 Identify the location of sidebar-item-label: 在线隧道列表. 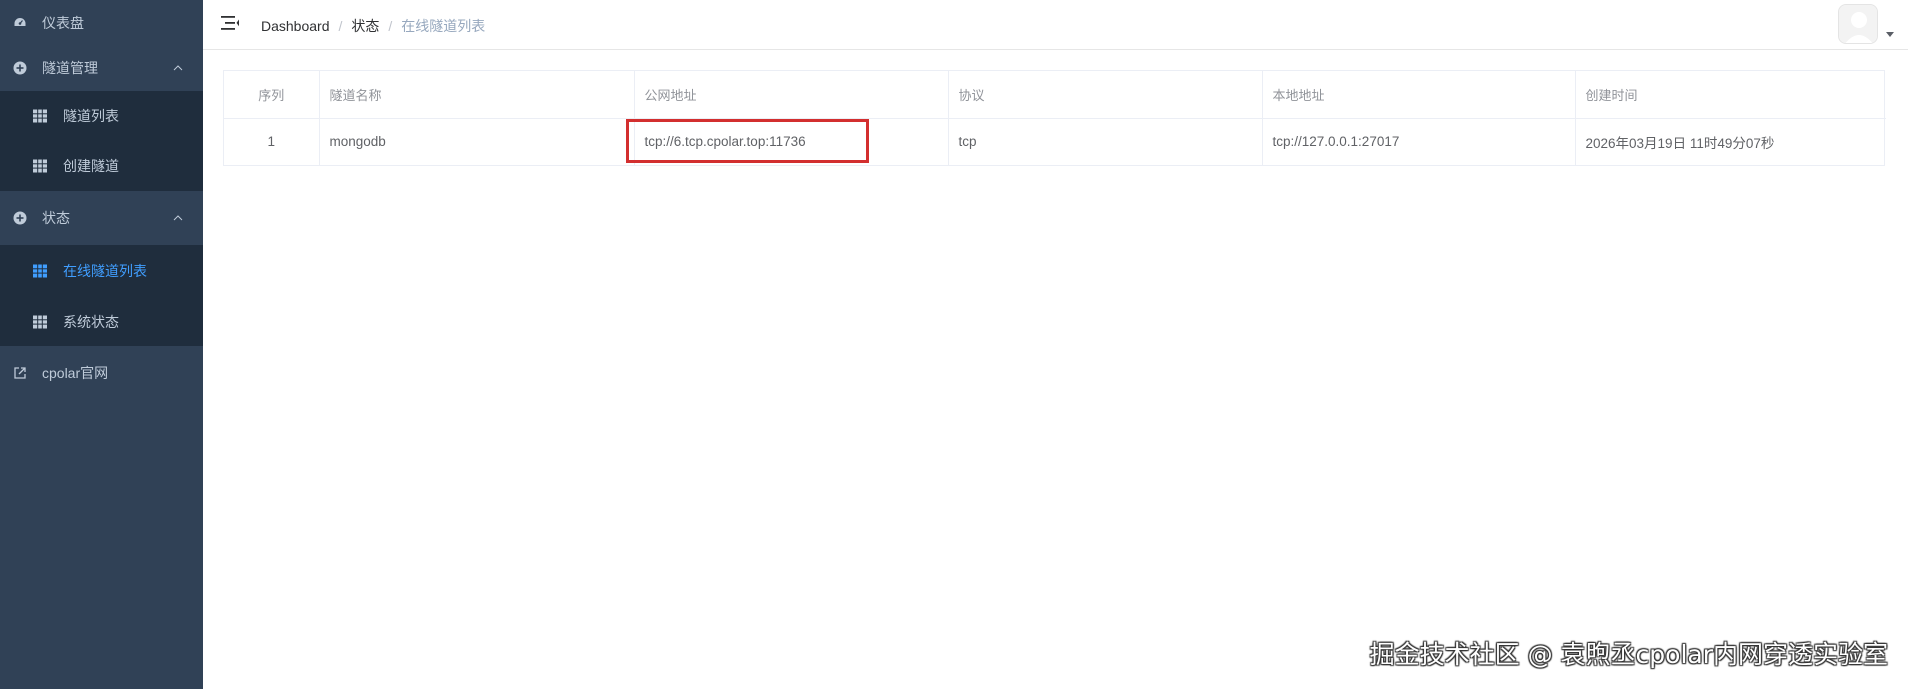
(105, 271).